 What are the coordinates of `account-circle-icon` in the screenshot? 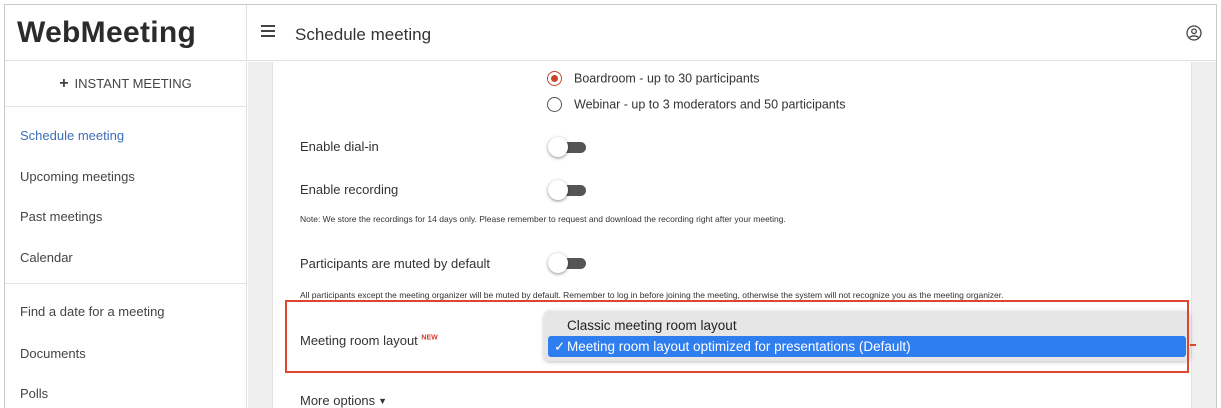 It's located at (1194, 33).